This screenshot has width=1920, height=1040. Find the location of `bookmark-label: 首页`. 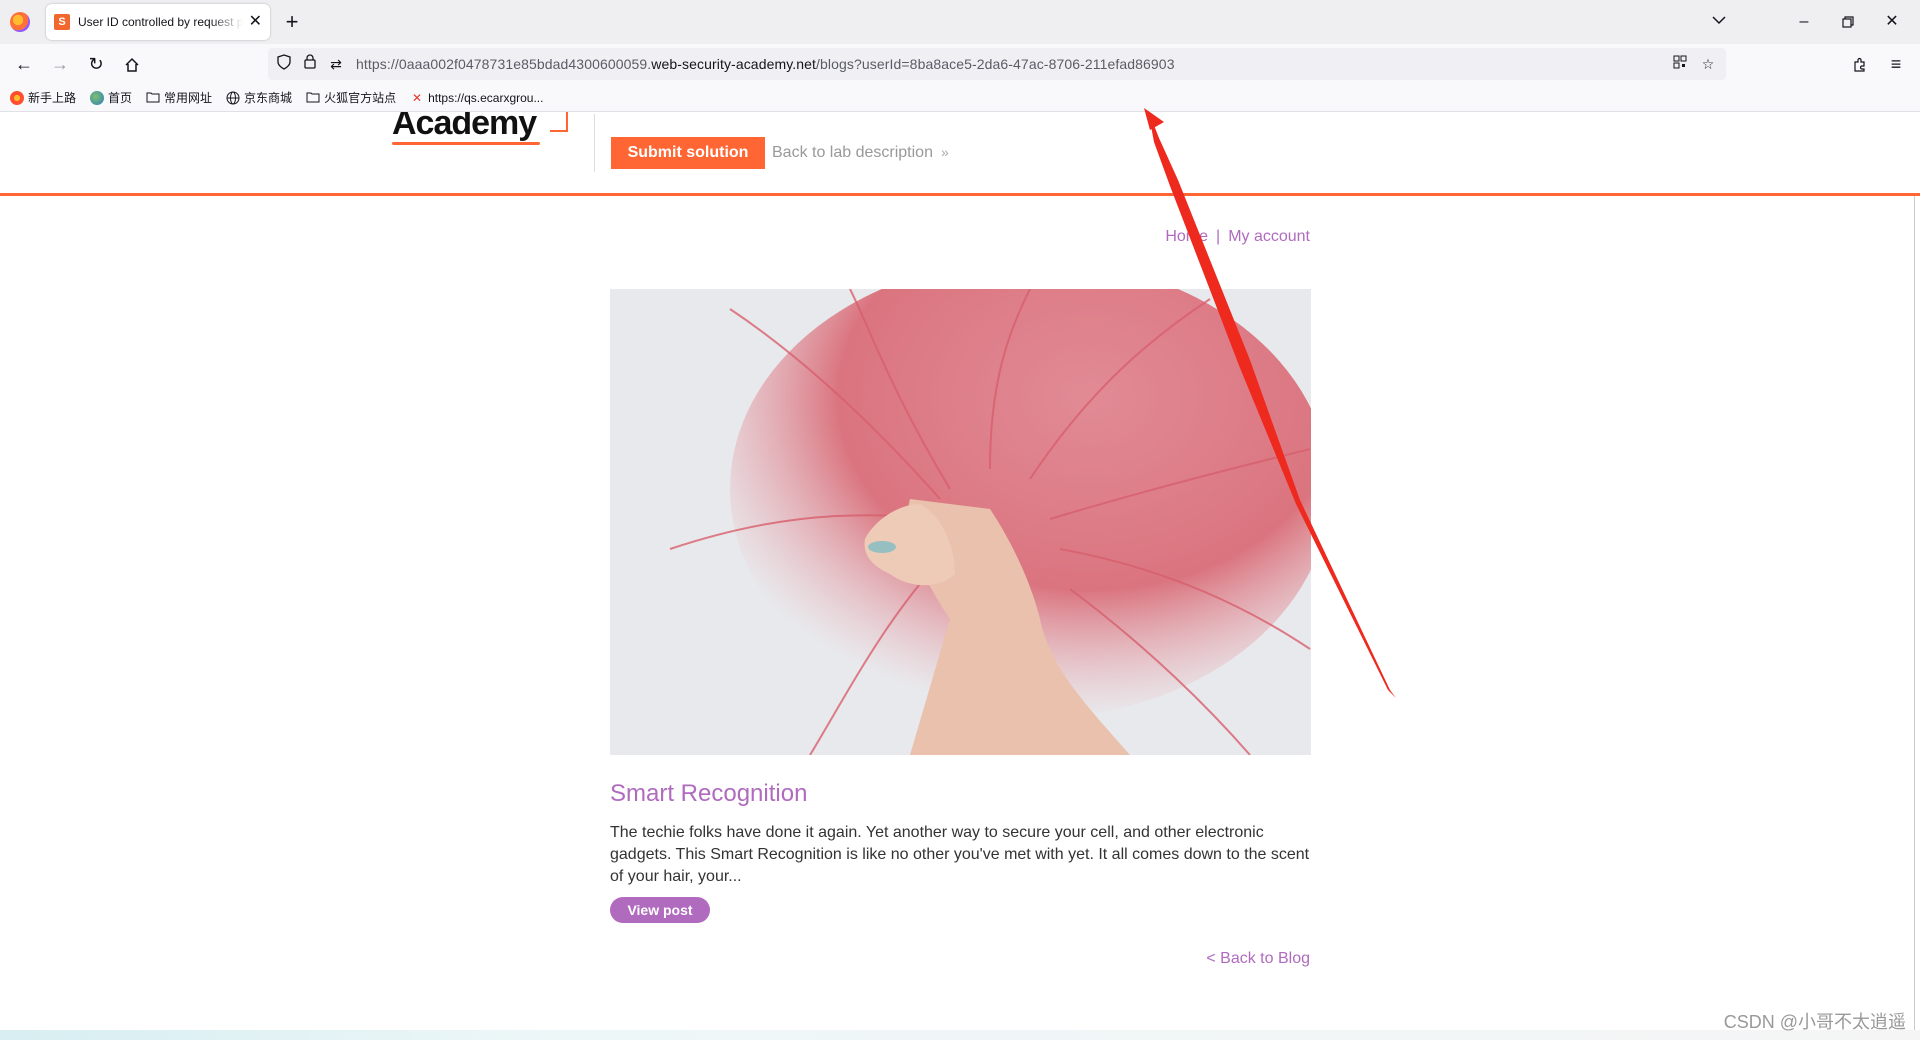

bookmark-label: 首页 is located at coordinates (120, 98).